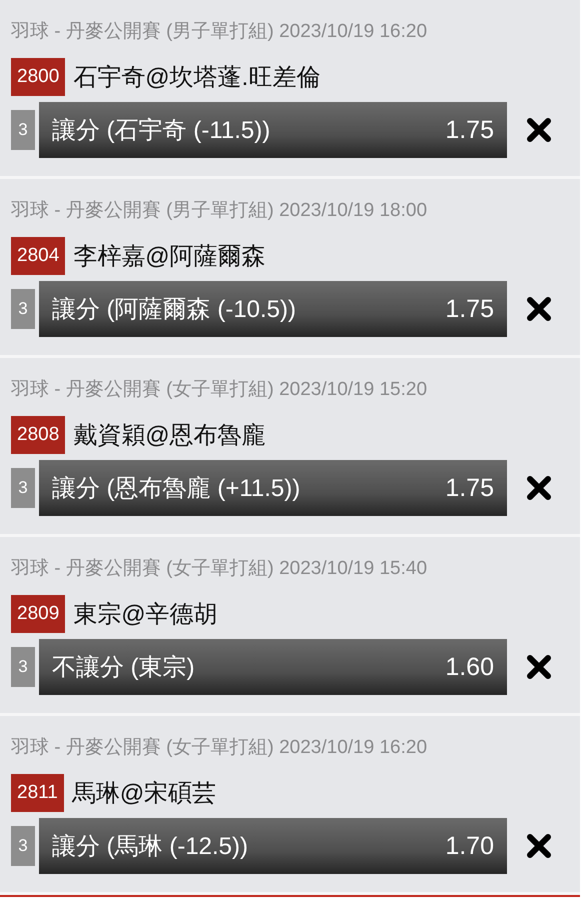 The image size is (587, 899). Describe the element at coordinates (174, 310) in the screenshot. I see `selection-label: 讓分 (阿薩爾森 (-10.5))` at that location.